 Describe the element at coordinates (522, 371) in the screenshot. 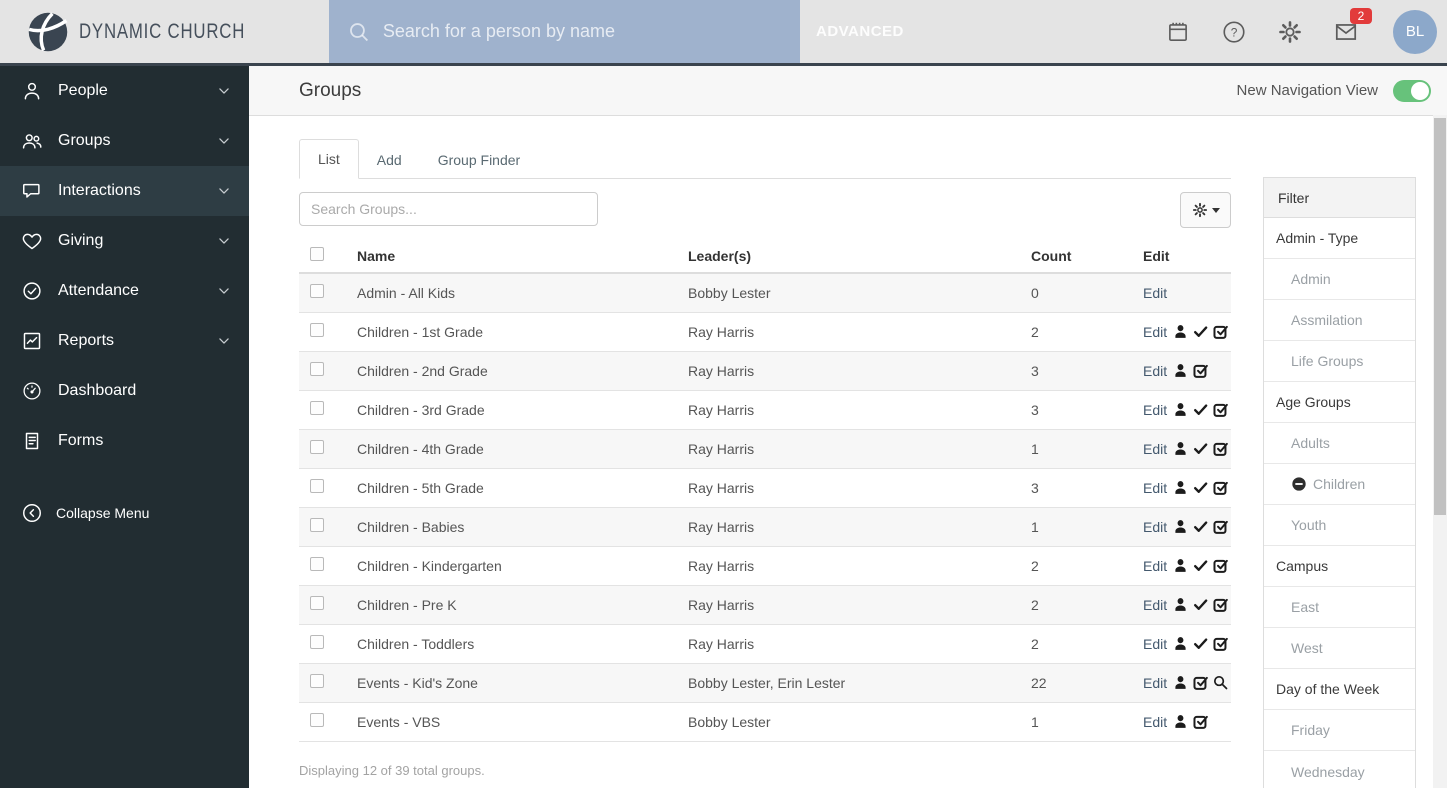

I see `group-name: Children - 2nd Grade` at that location.